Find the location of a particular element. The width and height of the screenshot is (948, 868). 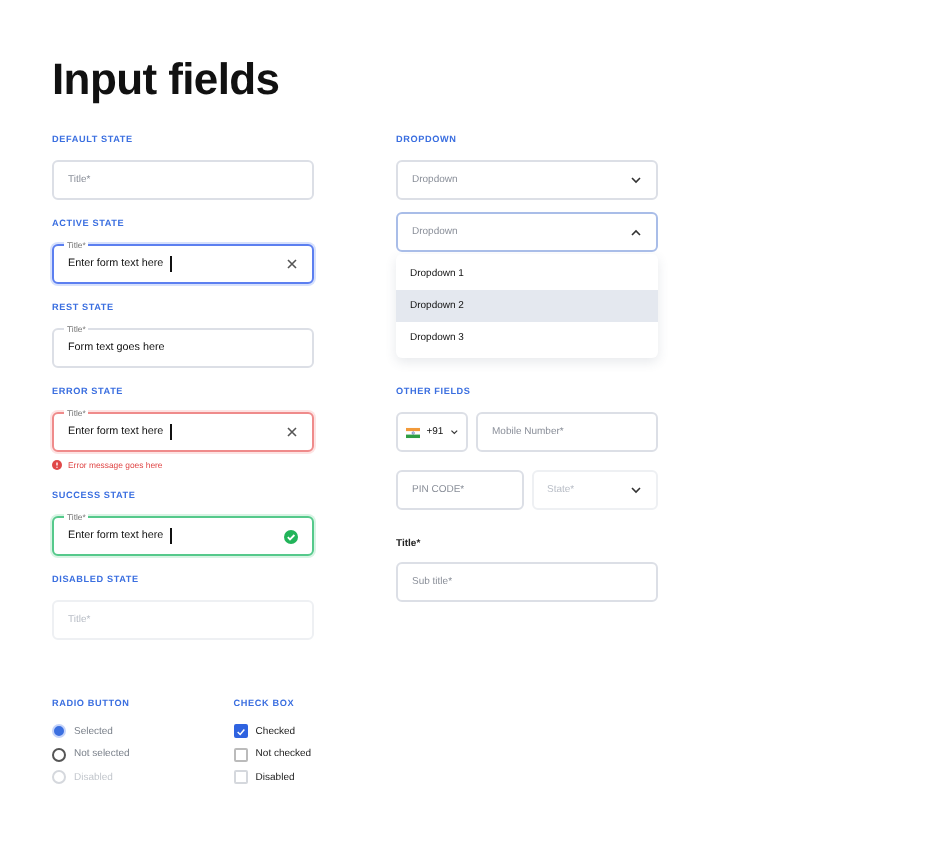

page-title: Input fields is located at coordinates (167, 80).